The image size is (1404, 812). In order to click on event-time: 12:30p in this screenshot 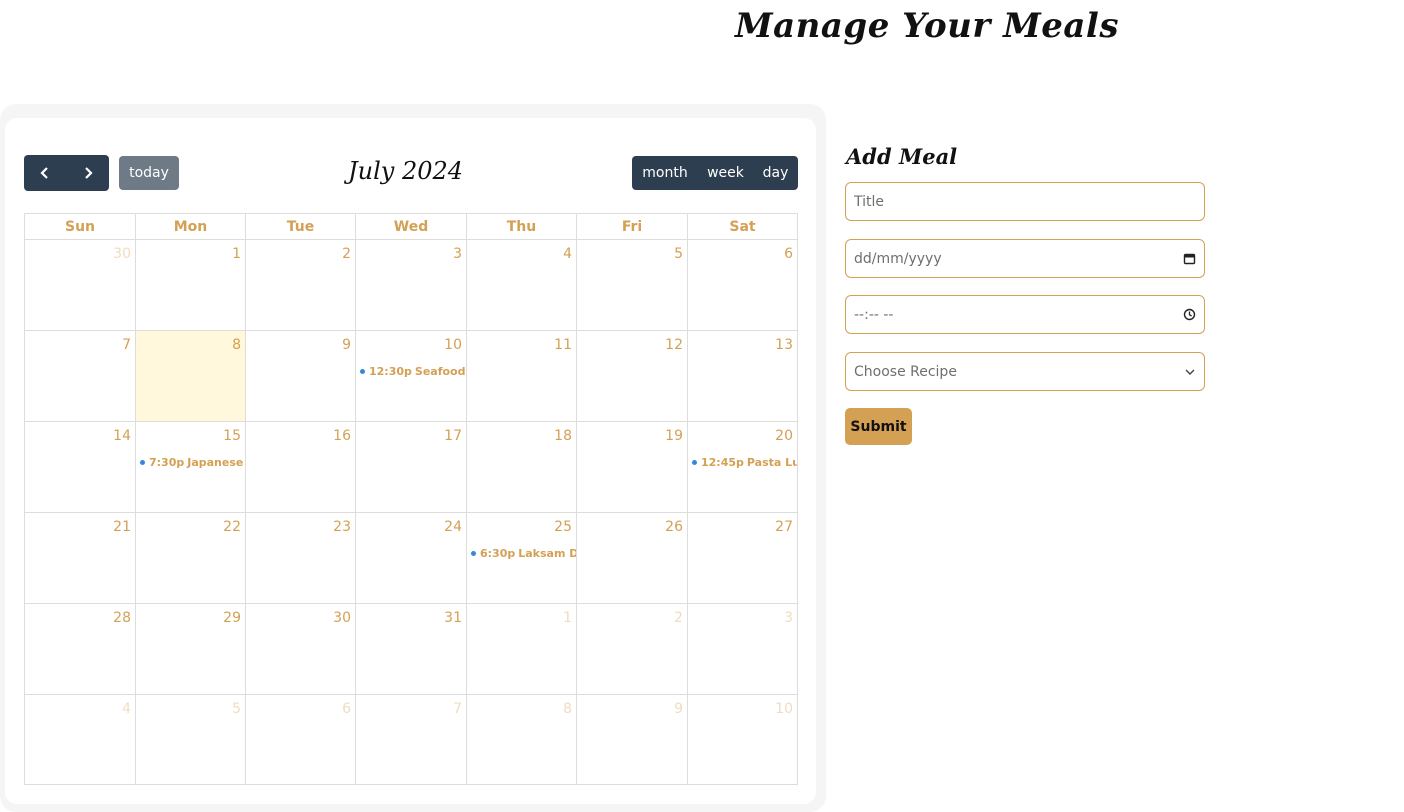, I will do `click(390, 371)`.